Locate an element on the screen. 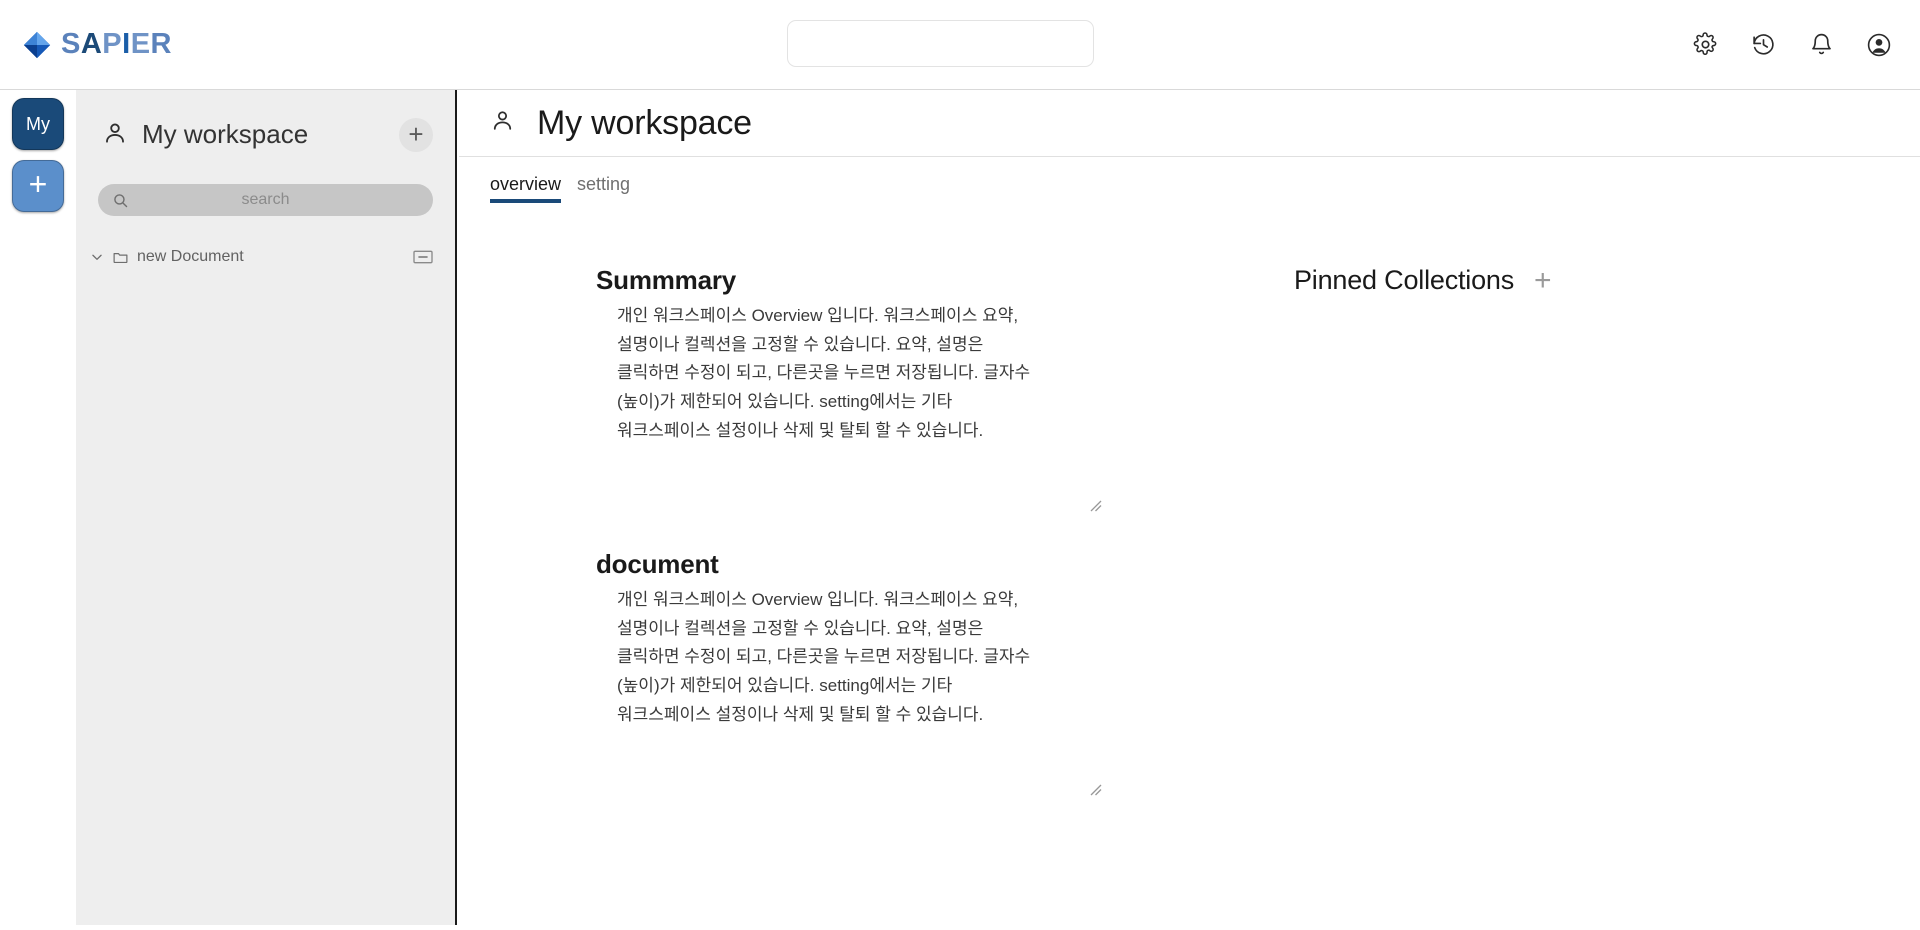 This screenshot has width=1920, height=930. history-button is located at coordinates (1763, 45).